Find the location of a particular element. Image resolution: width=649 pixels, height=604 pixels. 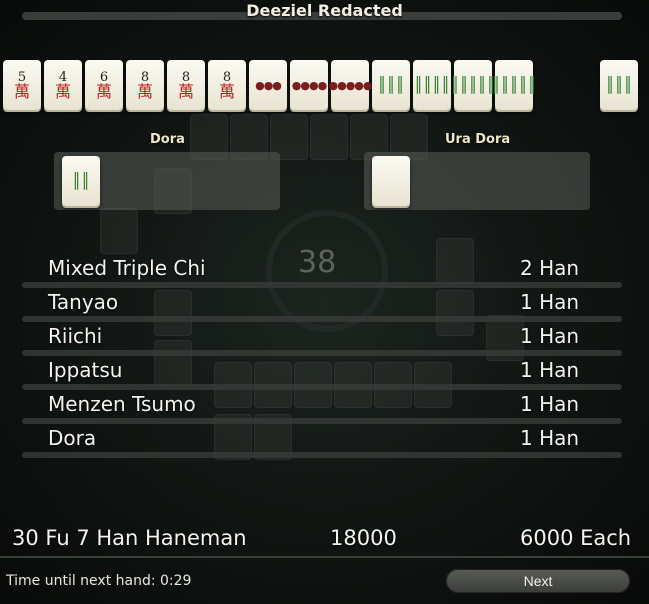

tile-dots: ●●●● is located at coordinates (309, 85).